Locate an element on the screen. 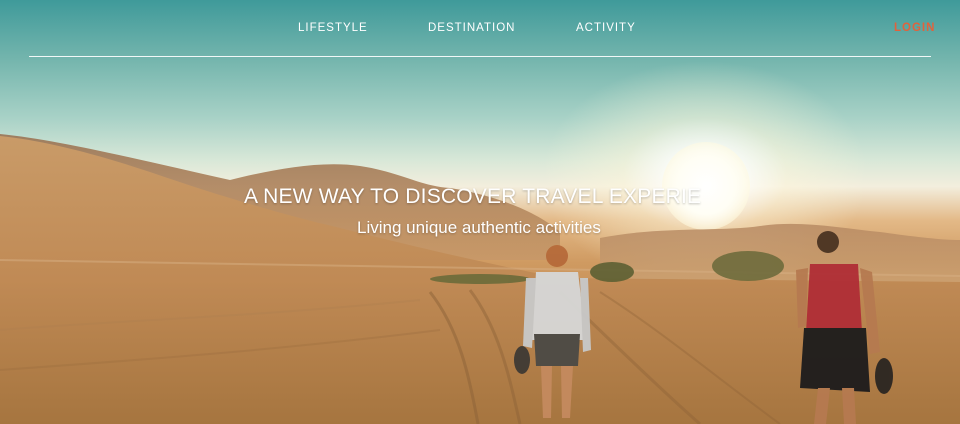 This screenshot has height=424, width=960. top-navigation: LIFESTYLE DESTINATION ACTIVITY LOGIN is located at coordinates (480, 28).